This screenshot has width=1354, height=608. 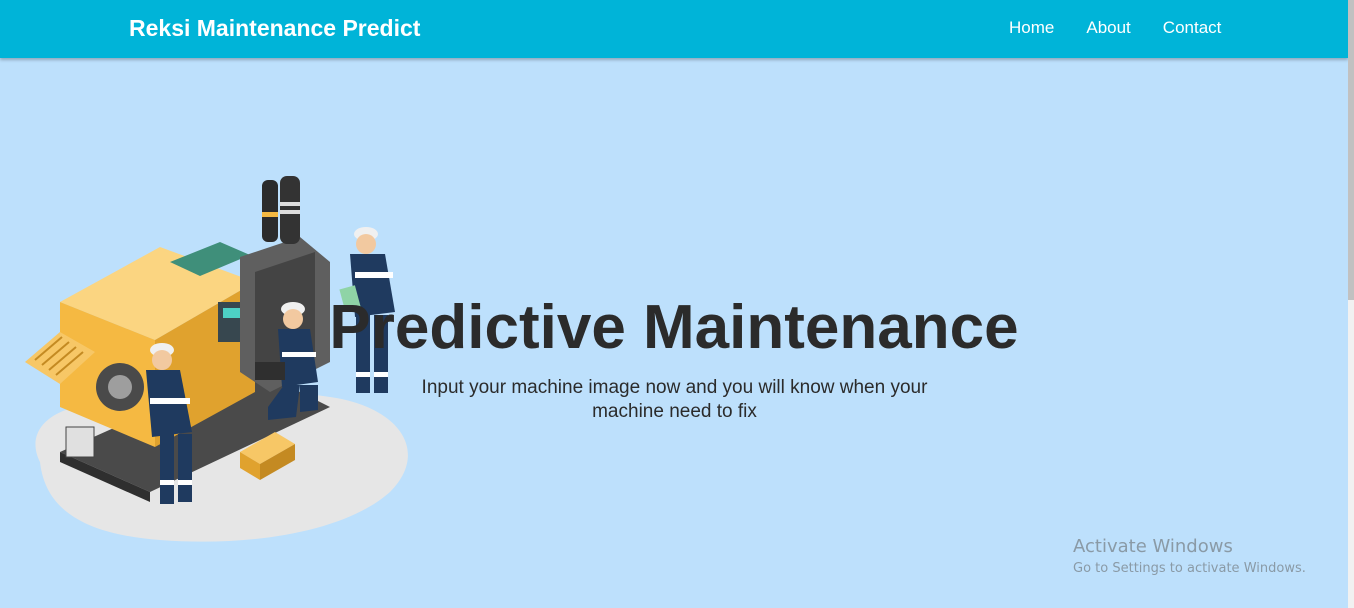 What do you see at coordinates (1351, 150) in the screenshot?
I see `scrollbar-thumb` at bounding box center [1351, 150].